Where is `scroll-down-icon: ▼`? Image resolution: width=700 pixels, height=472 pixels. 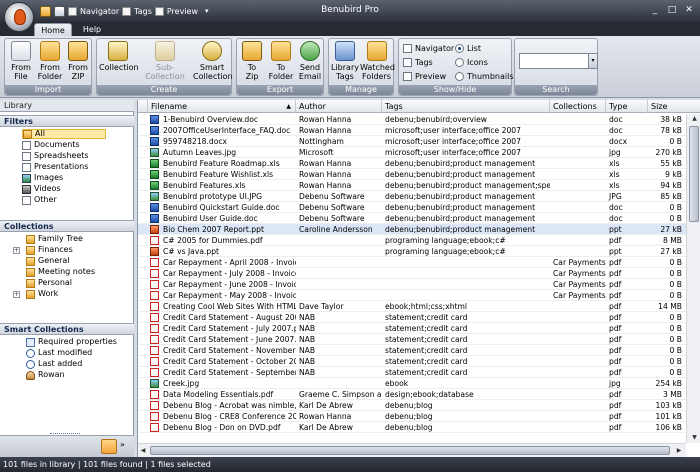
scroll-down-icon: ▼ is located at coordinates (693, 438).